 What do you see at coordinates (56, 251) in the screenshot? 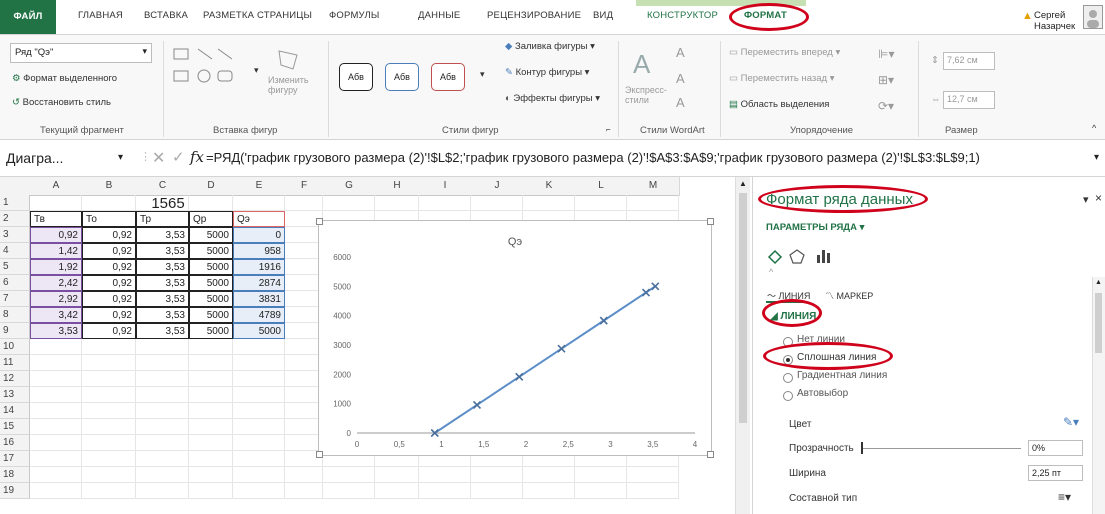
I see `table-cell: 1,42` at bounding box center [56, 251].